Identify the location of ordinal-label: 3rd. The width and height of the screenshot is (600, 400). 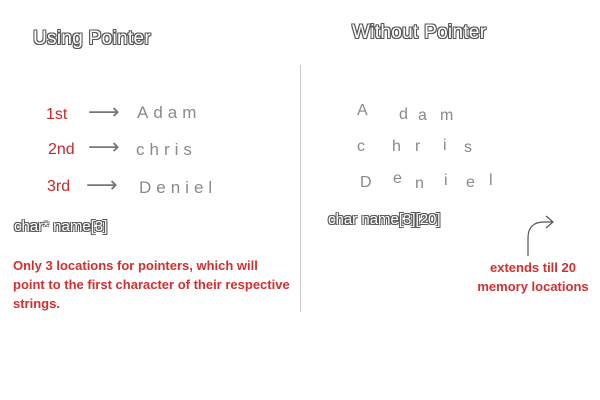
(59, 186).